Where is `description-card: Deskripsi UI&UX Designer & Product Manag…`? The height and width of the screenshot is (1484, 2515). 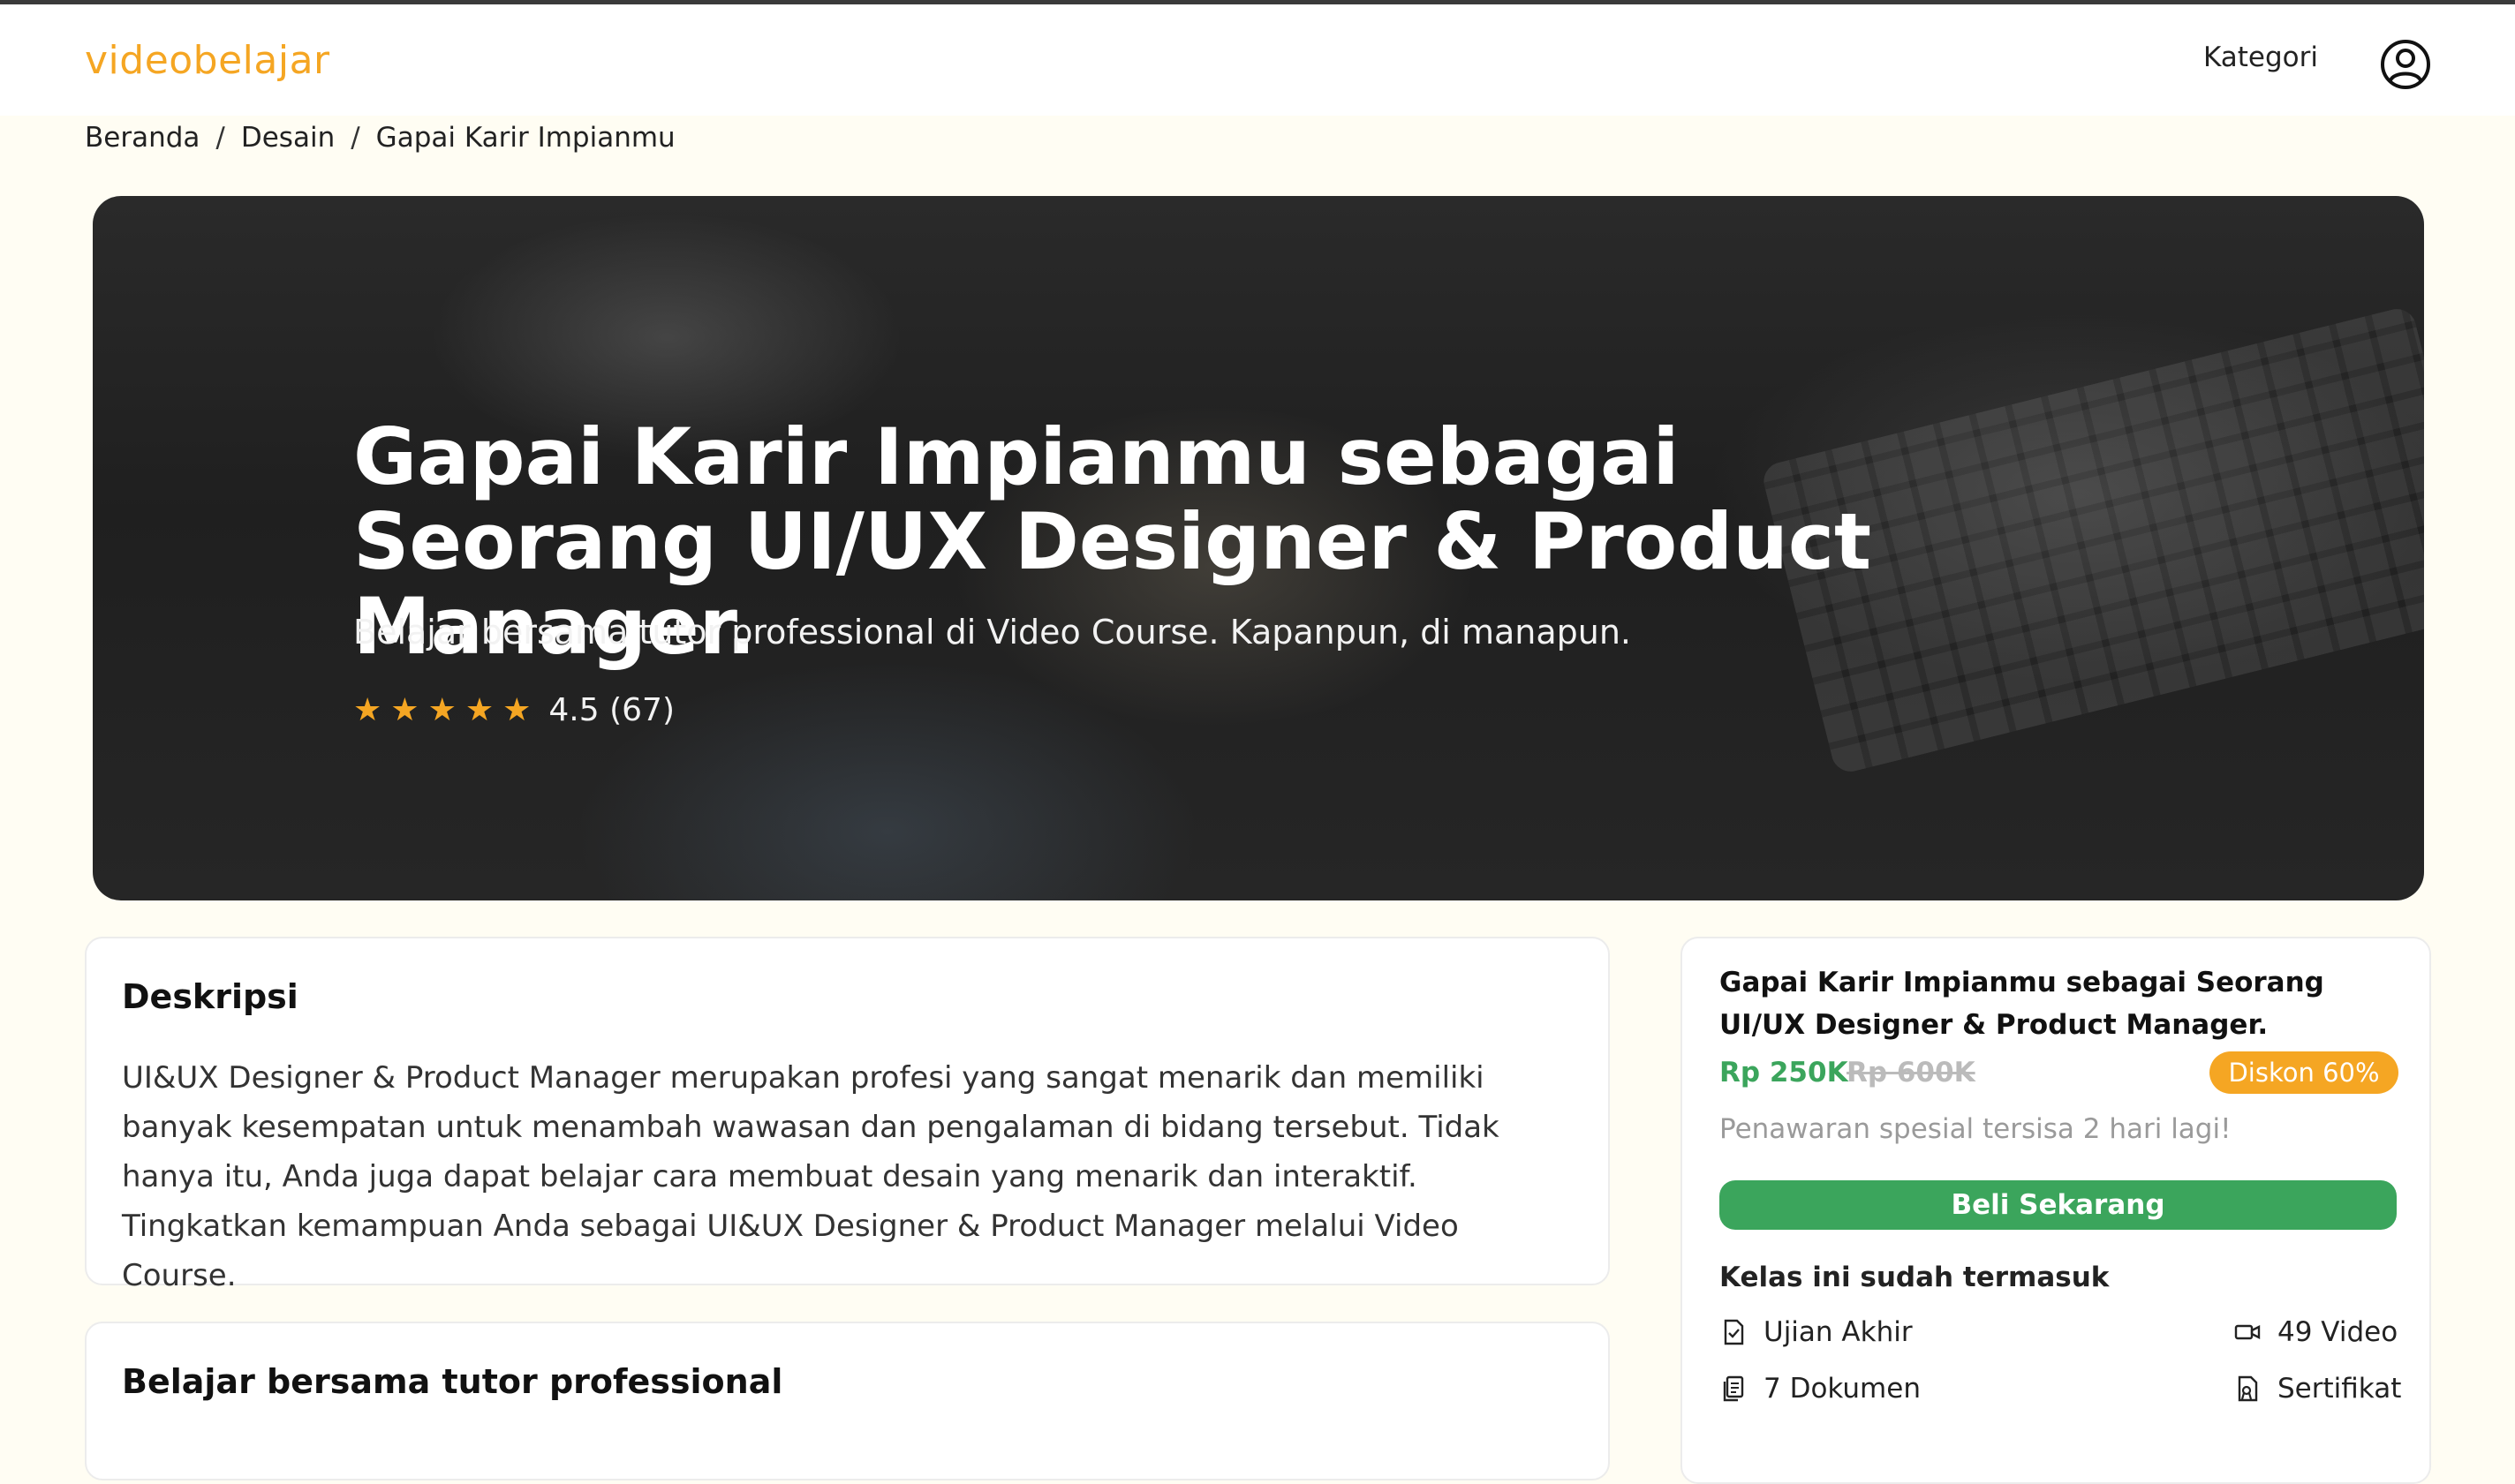 description-card: Deskripsi UI&UX Designer & Product Manag… is located at coordinates (847, 1115).